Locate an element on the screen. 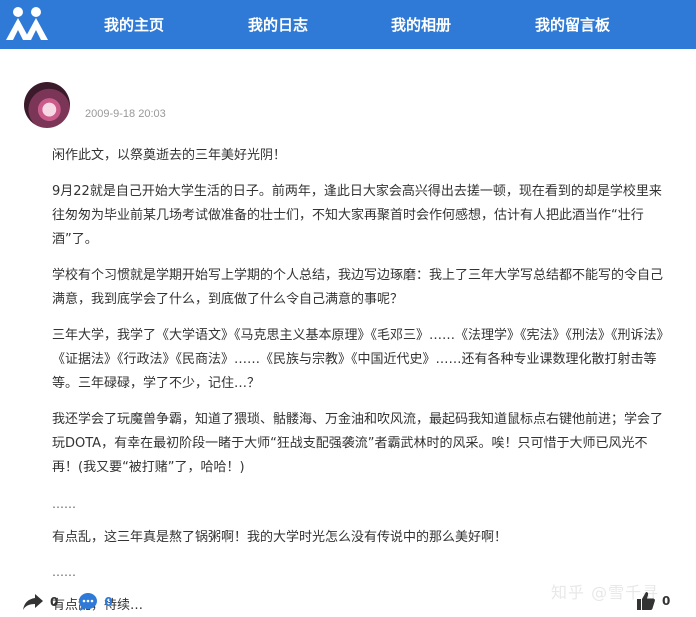  post-actions: 0 0 is located at coordinates (67, 602).